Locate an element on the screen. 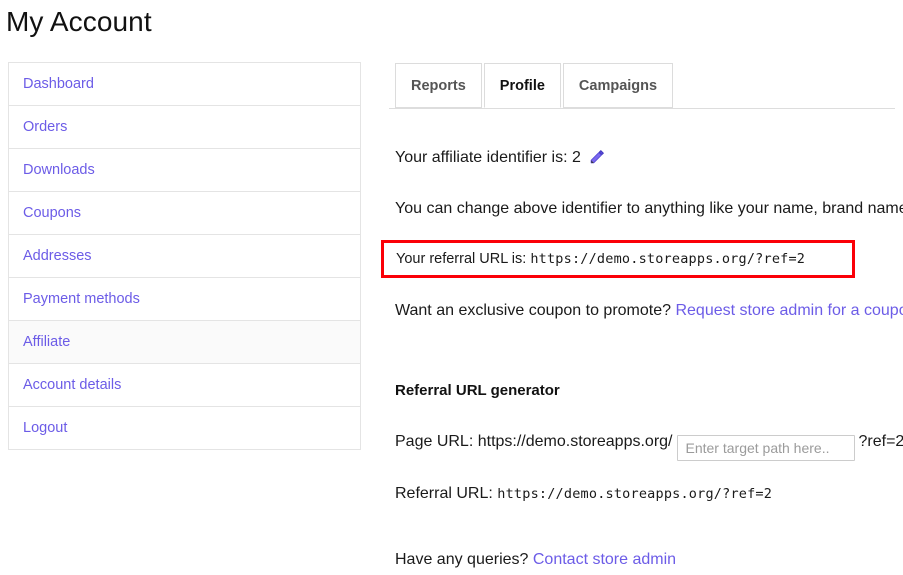 The height and width of the screenshot is (575, 903). sidebar-item-label: Logout is located at coordinates (45, 428).